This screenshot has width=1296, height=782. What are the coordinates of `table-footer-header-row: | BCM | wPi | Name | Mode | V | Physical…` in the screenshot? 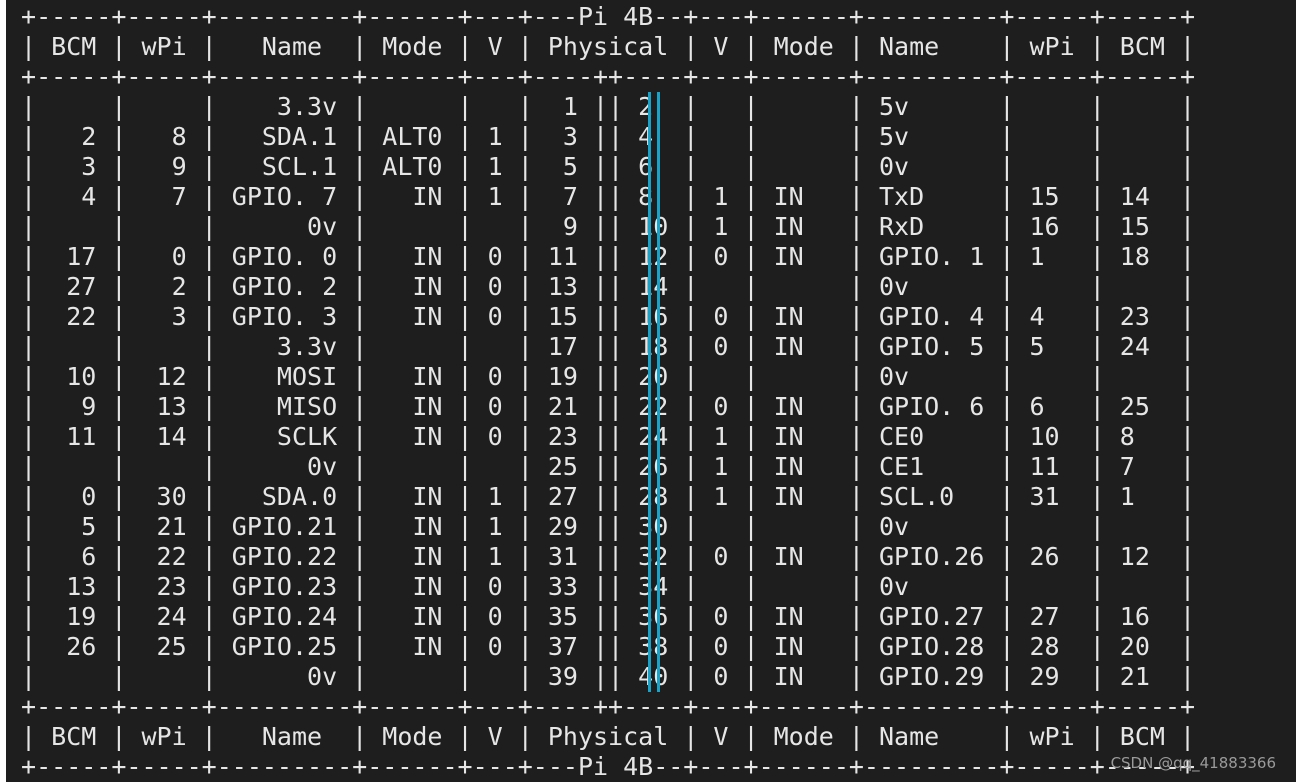 It's located at (601, 736).